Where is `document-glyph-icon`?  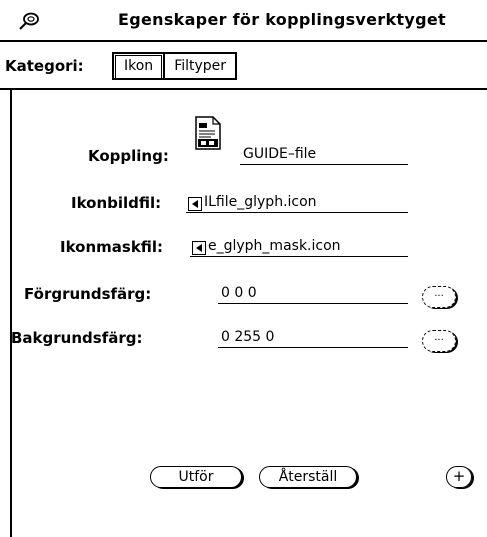
document-glyph-icon is located at coordinates (208, 133).